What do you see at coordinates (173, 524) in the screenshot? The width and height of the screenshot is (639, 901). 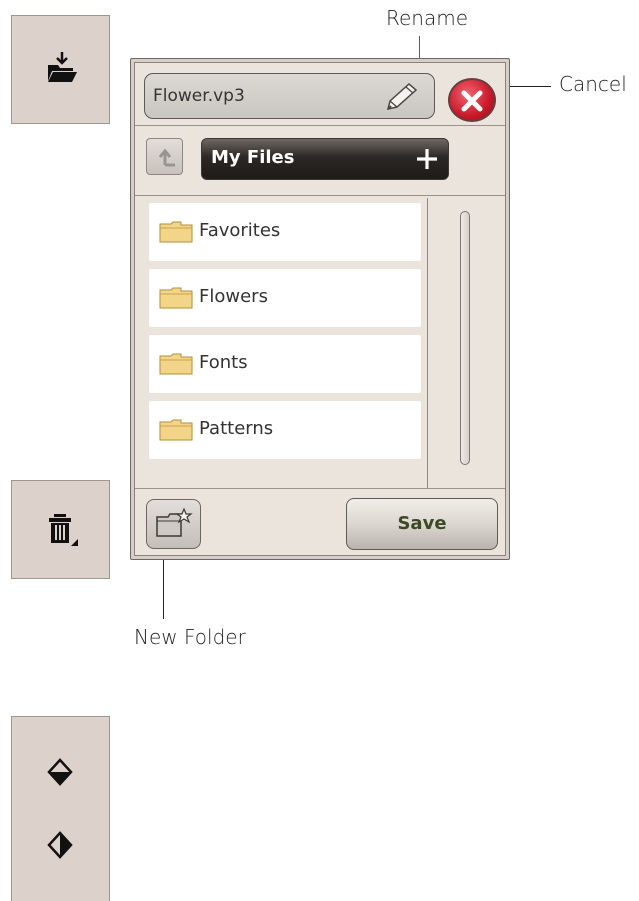 I see `new-folder-button` at bounding box center [173, 524].